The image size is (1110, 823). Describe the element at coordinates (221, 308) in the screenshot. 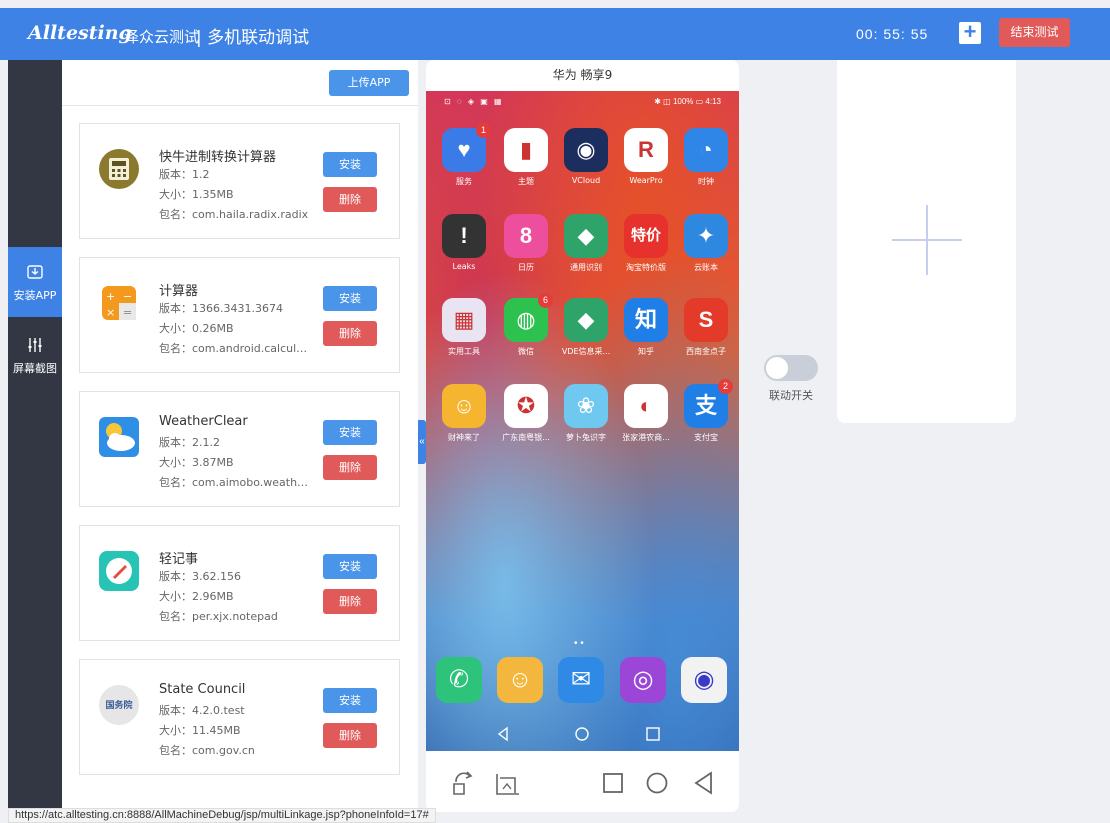

I see `app-version: 版本：1366.3431.3674` at that location.